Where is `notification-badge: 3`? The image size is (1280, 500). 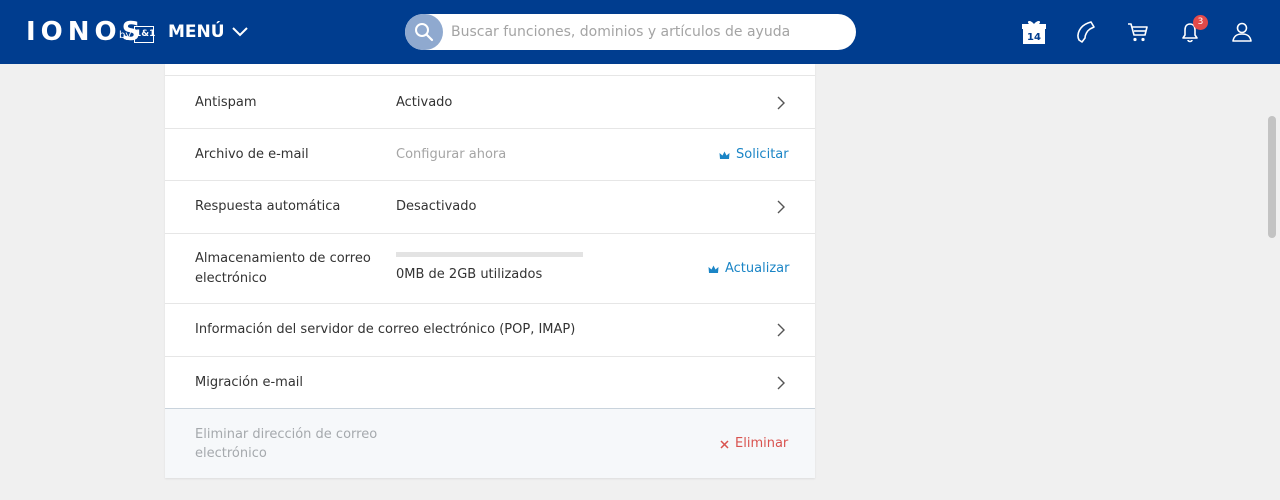
notification-badge: 3 is located at coordinates (1200, 22).